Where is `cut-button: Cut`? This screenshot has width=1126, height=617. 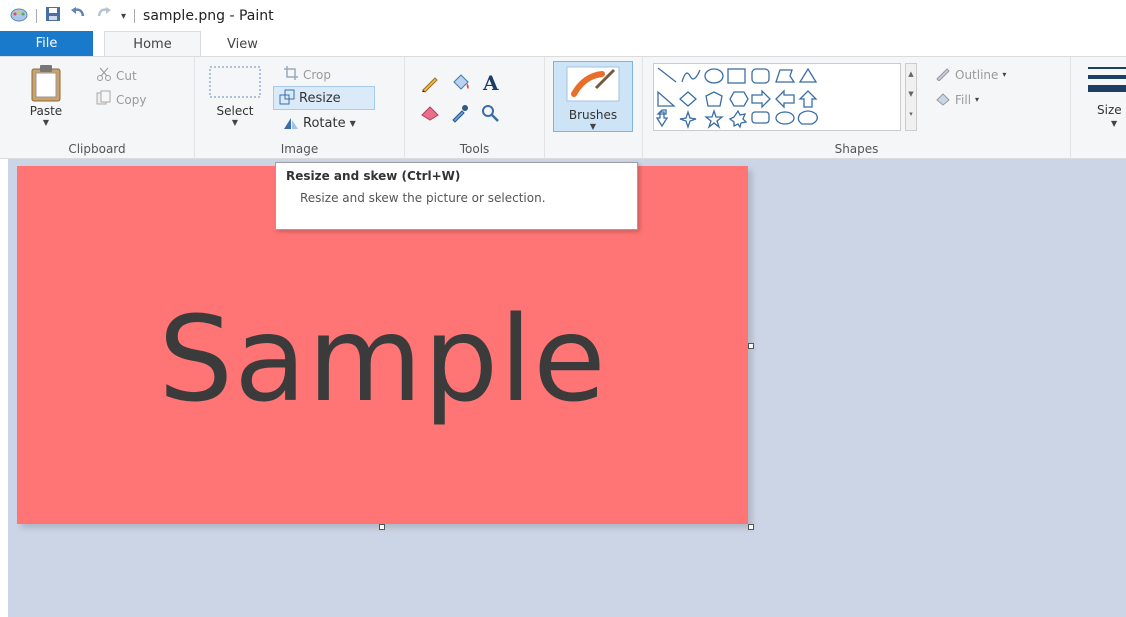 cut-button: Cut is located at coordinates (116, 75).